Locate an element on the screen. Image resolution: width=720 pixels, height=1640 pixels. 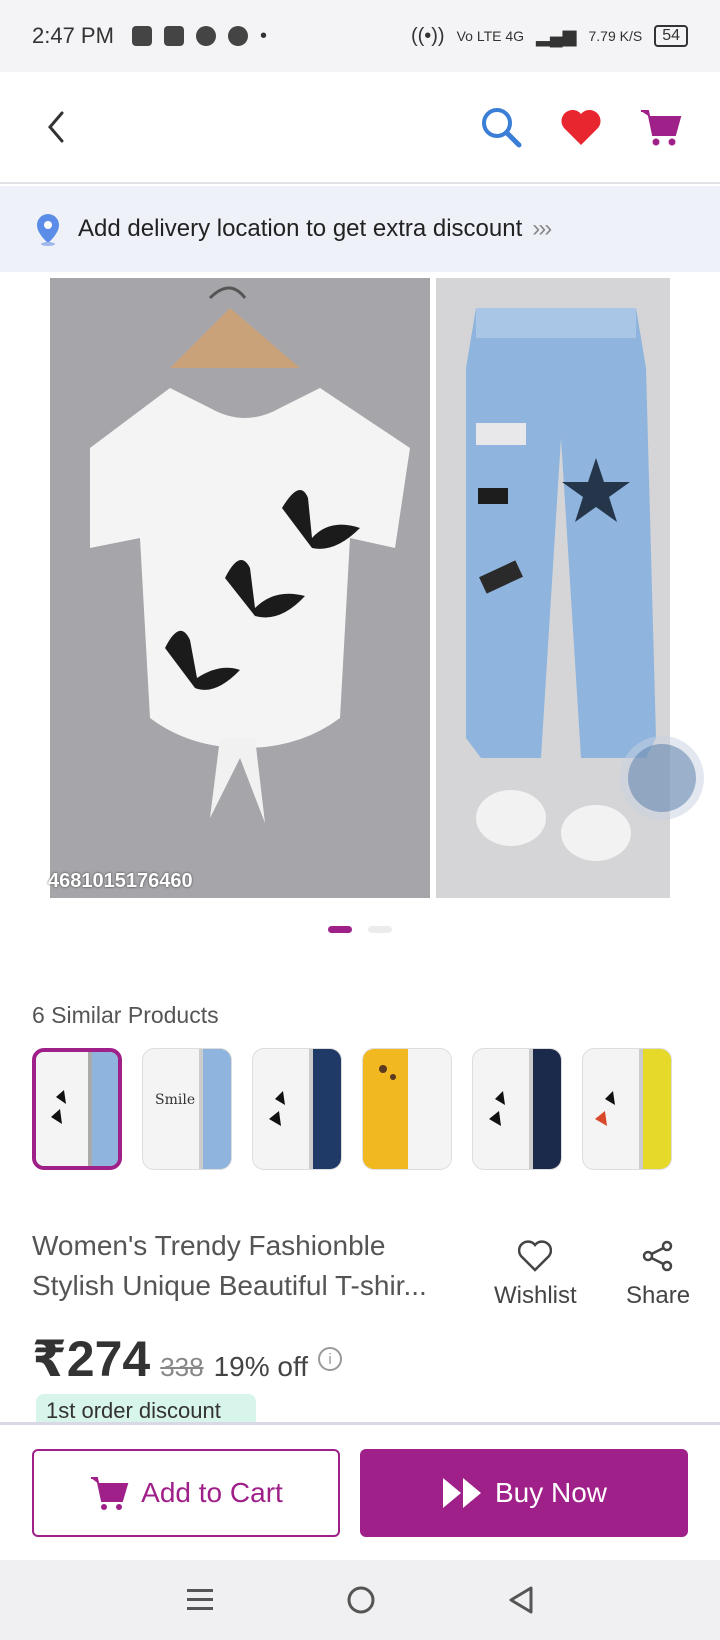
carousel-dot is located at coordinates (380, 929).